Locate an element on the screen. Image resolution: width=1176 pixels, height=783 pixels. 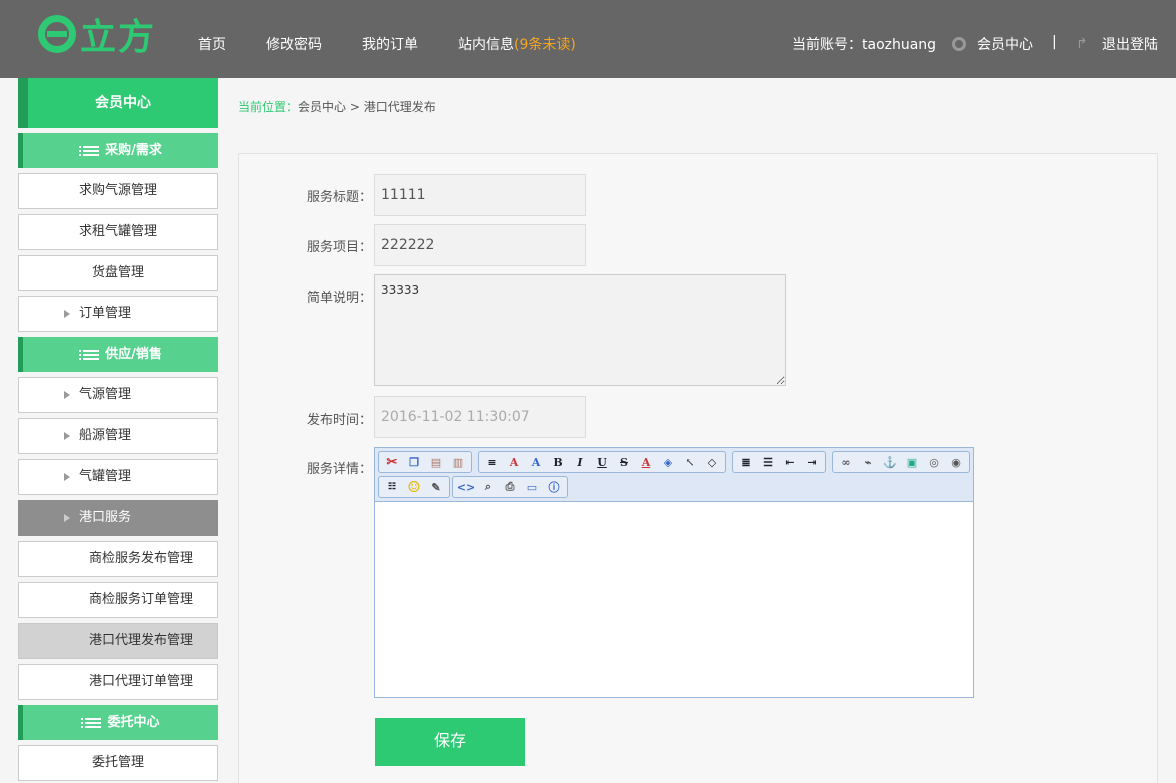
gear-icon is located at coordinates (959, 44).